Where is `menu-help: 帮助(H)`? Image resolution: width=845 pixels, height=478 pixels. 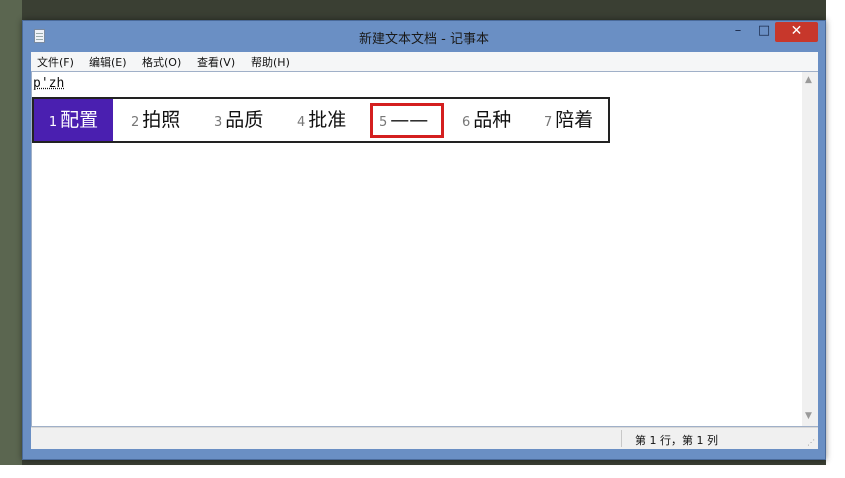
menu-help: 帮助(H) is located at coordinates (270, 62).